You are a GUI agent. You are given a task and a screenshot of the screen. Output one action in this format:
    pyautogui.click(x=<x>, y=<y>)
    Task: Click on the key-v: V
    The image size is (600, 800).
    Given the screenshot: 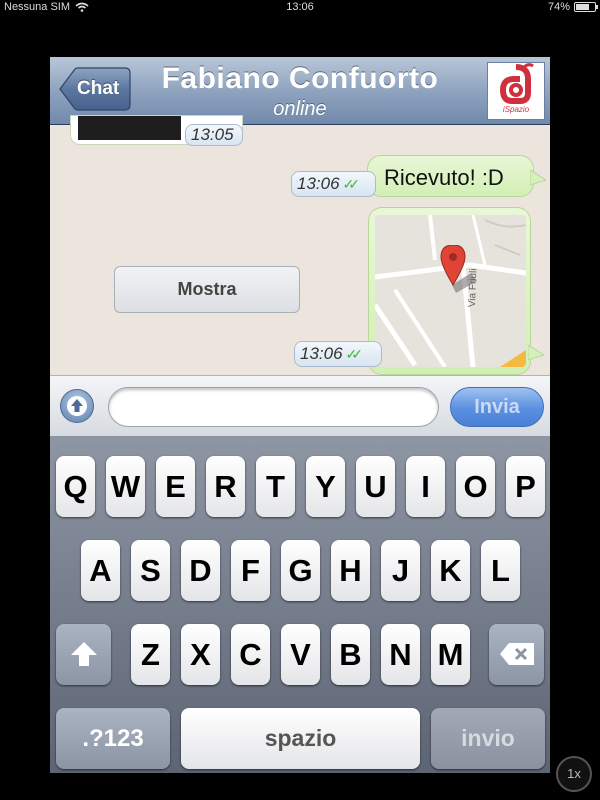 What is the action you would take?
    pyautogui.click(x=300, y=654)
    